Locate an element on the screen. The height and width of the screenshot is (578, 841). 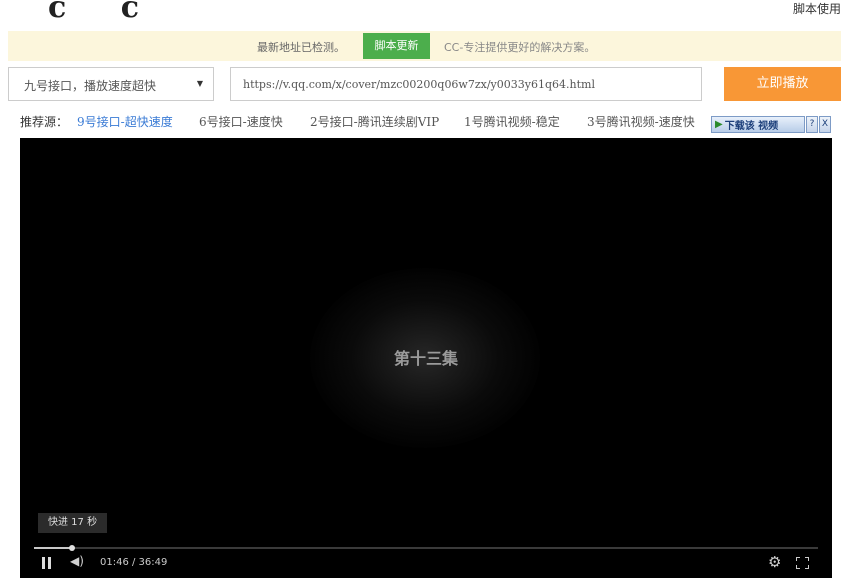
progress-fill is located at coordinates (53, 548).